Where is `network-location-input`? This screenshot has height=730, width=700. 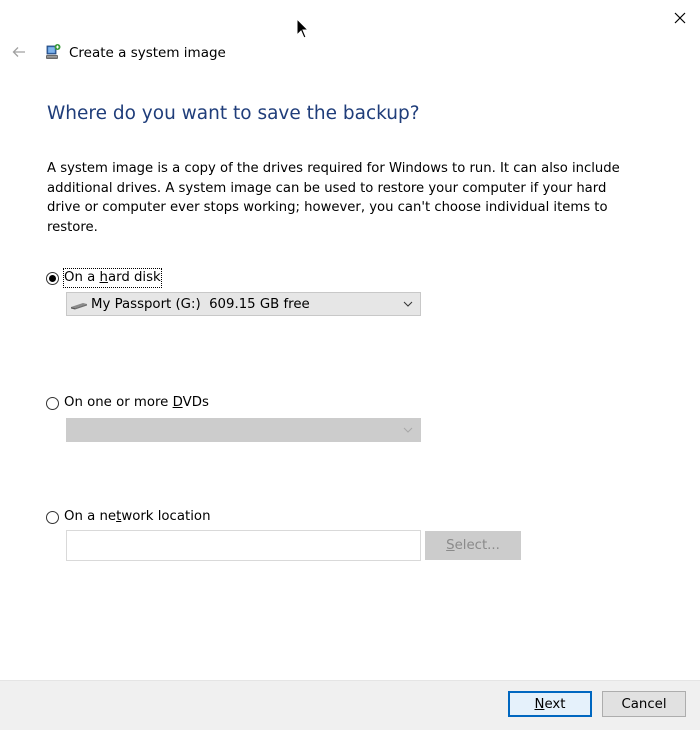 network-location-input is located at coordinates (243, 545).